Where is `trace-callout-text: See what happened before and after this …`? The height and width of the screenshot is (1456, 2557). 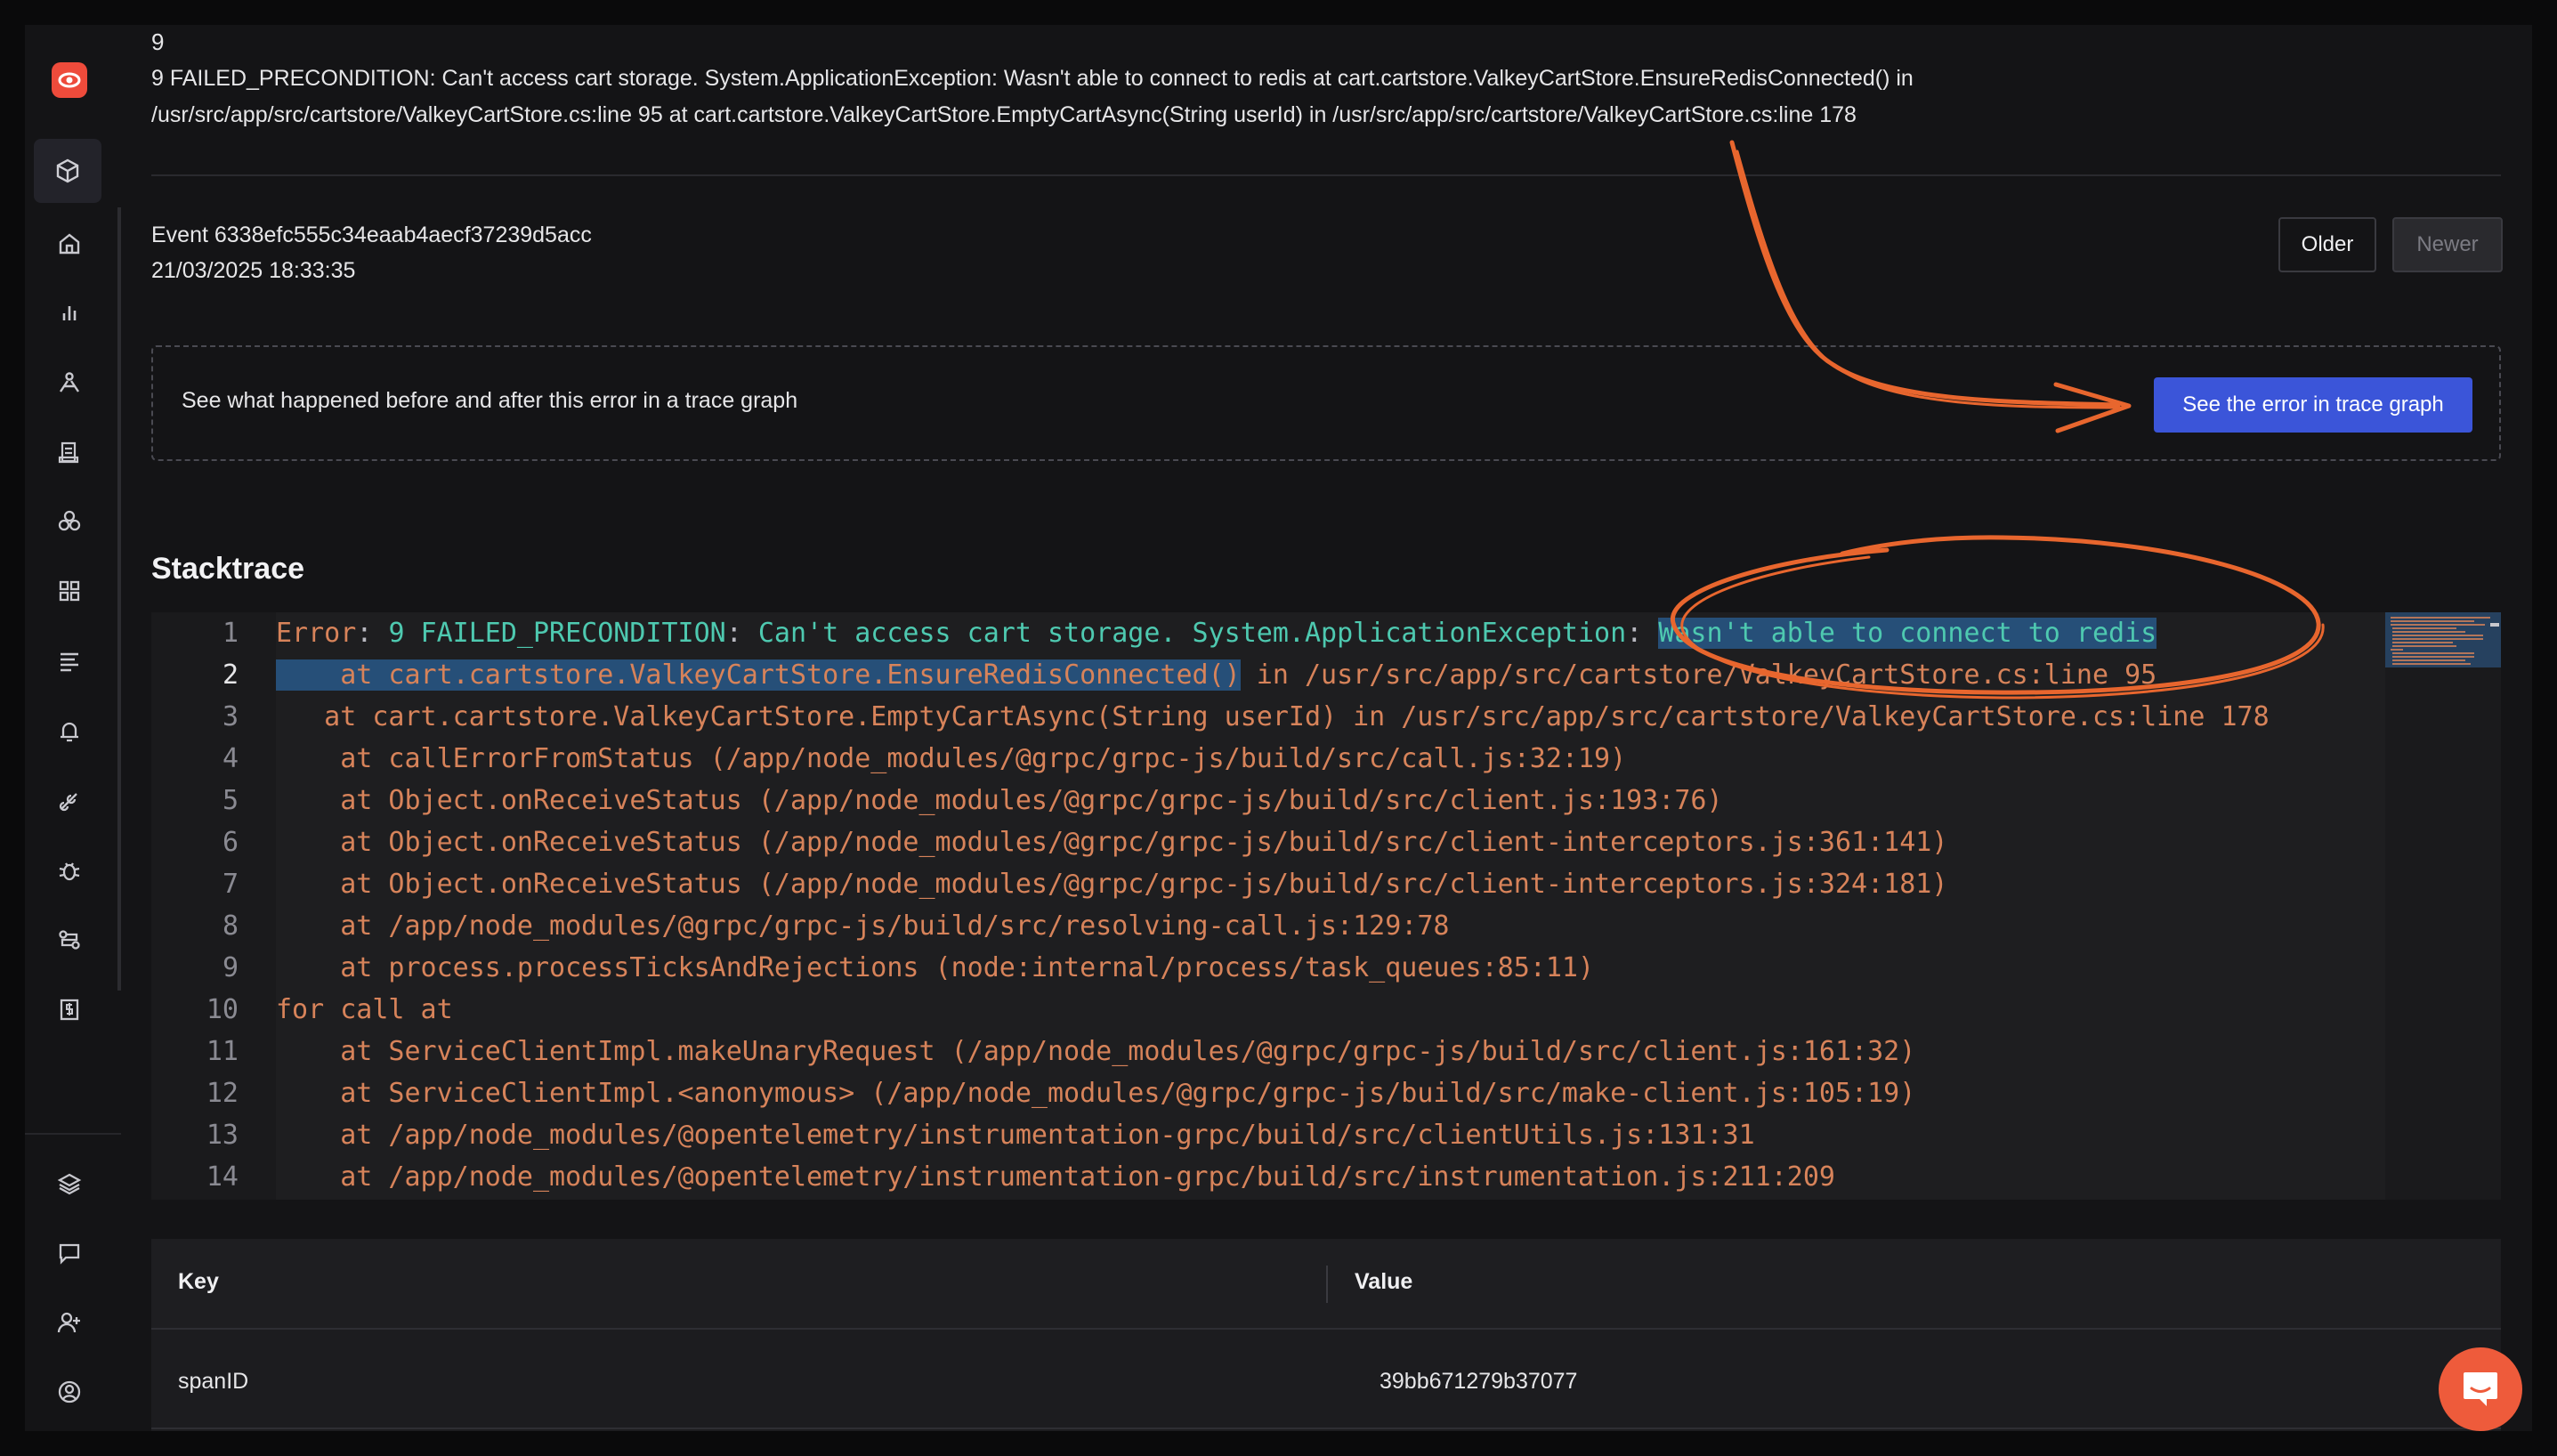
trace-callout-text: See what happened before and after this … is located at coordinates (490, 400).